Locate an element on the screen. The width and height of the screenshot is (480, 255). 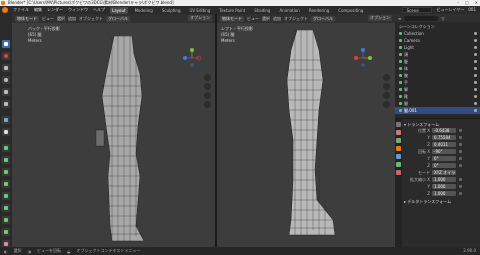
rotate-tool-button is located at coordinates (6, 80).